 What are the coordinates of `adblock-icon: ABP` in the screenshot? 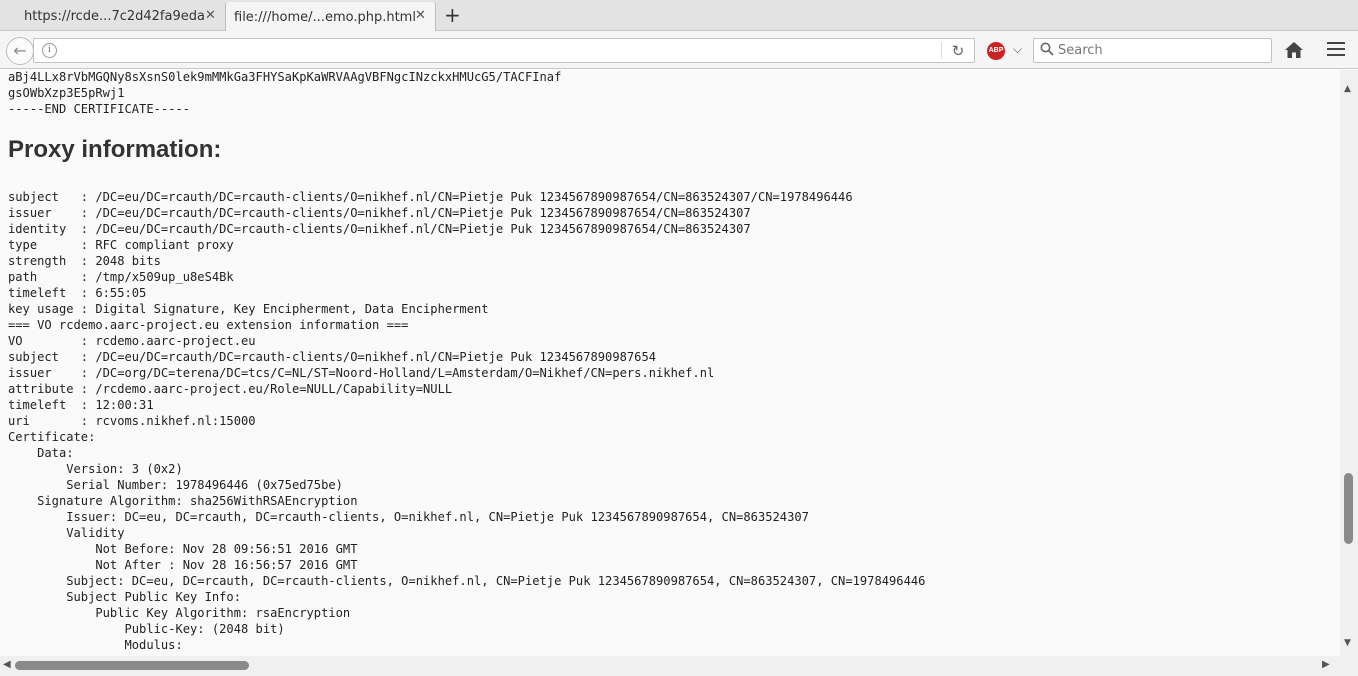 It's located at (996, 51).